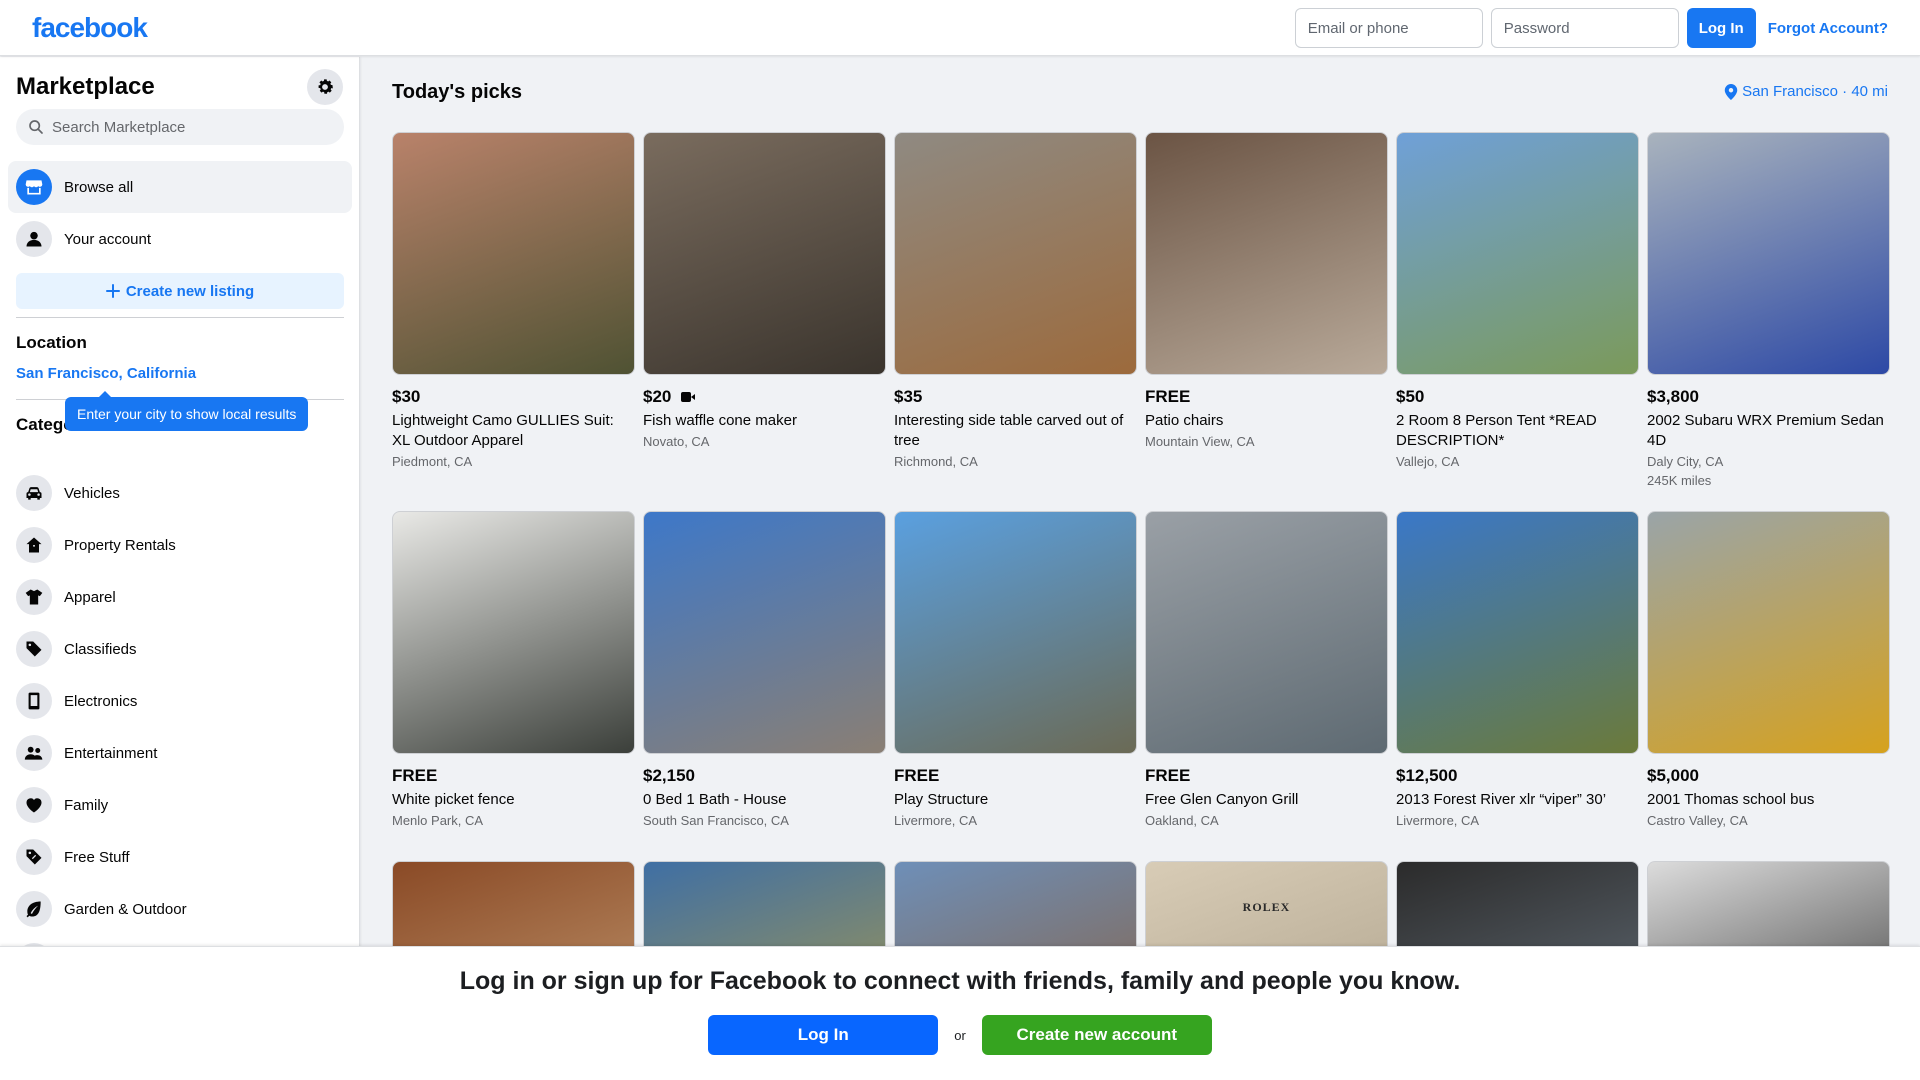 The image size is (1920, 1080). I want to click on sidebar-header: Marketplace, so click(179, 87).